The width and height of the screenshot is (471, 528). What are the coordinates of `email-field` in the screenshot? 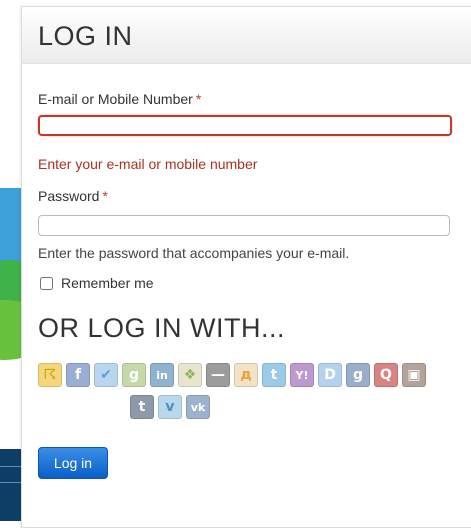 It's located at (245, 125).